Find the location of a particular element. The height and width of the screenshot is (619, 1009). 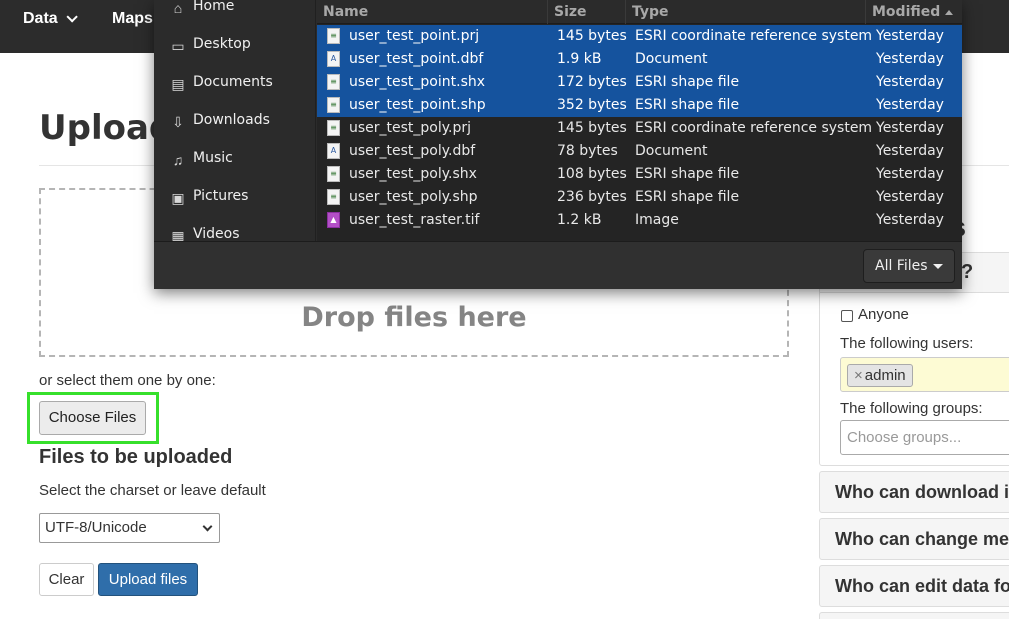

sidebar-item-label: Pictures is located at coordinates (221, 196).